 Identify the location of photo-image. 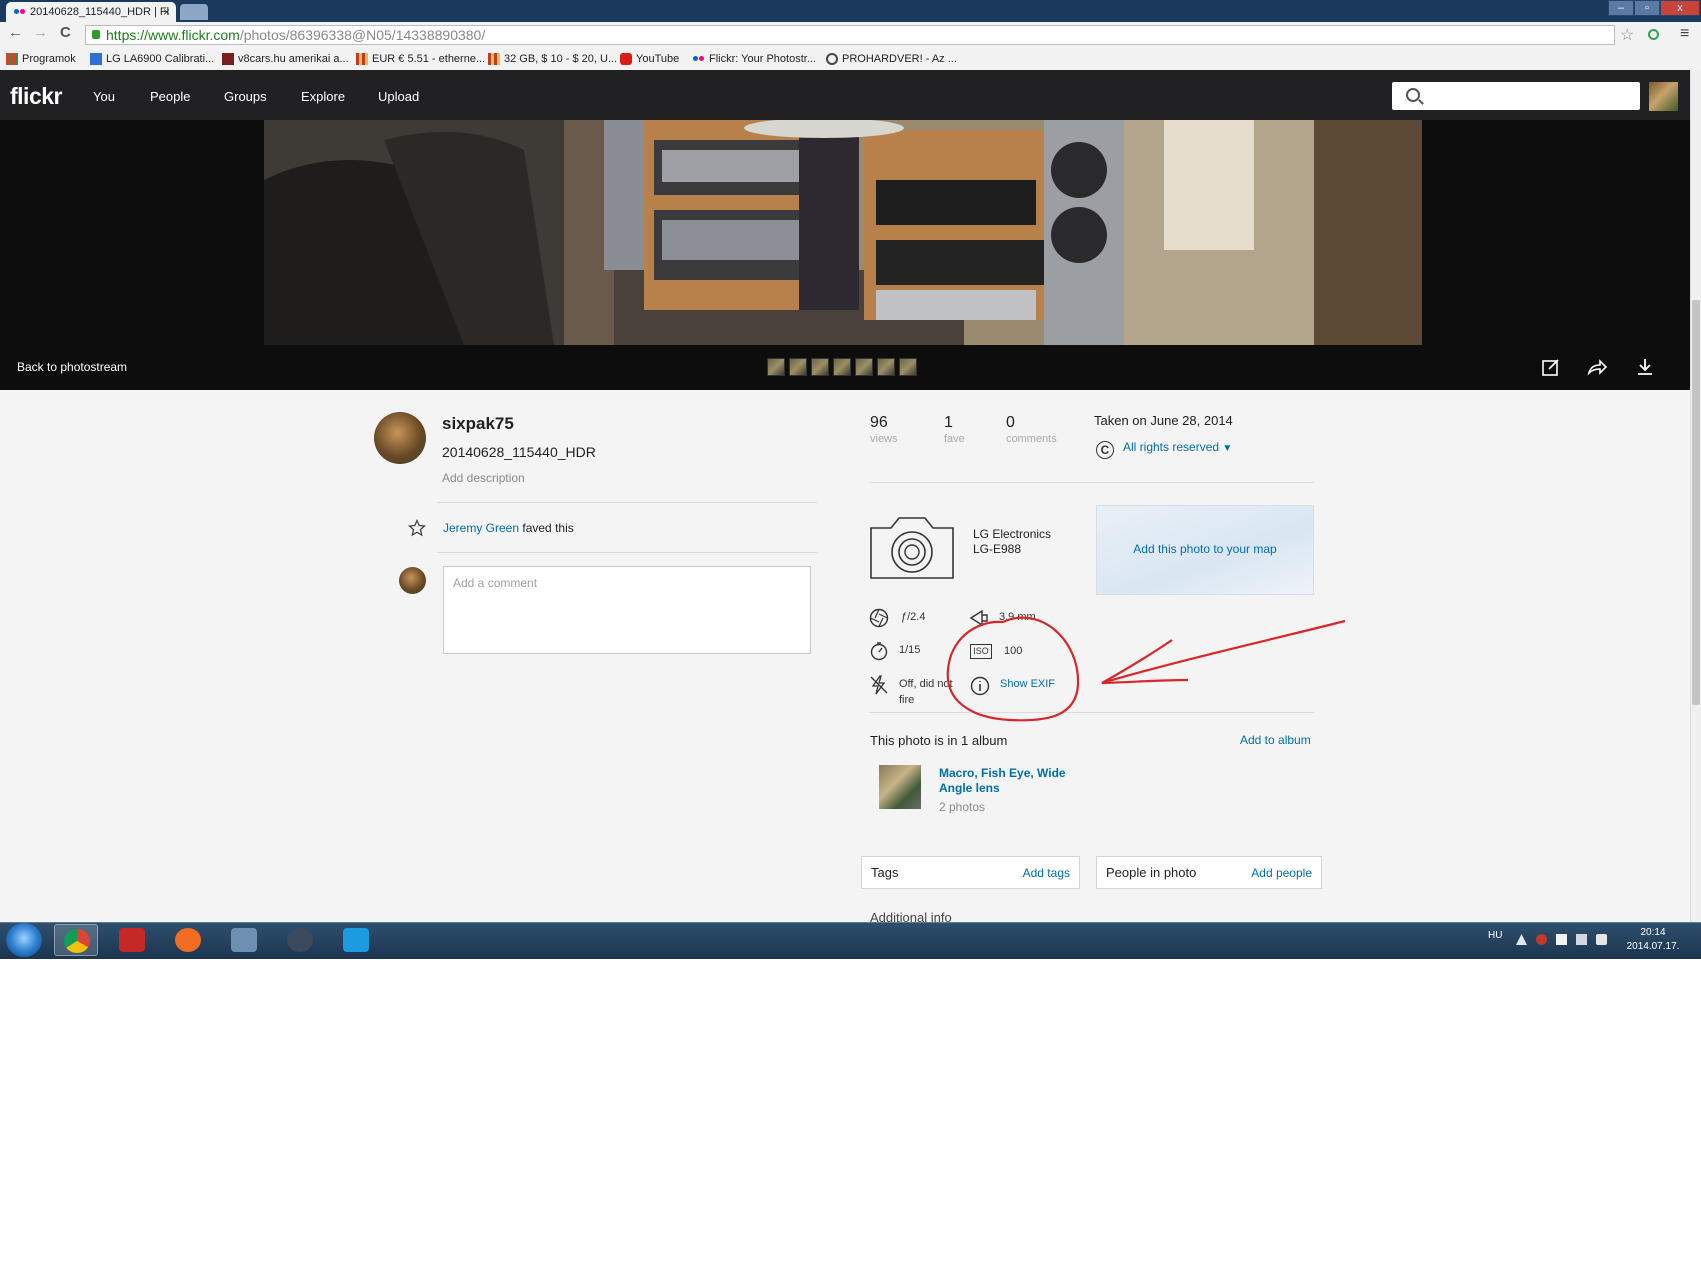
(843, 232).